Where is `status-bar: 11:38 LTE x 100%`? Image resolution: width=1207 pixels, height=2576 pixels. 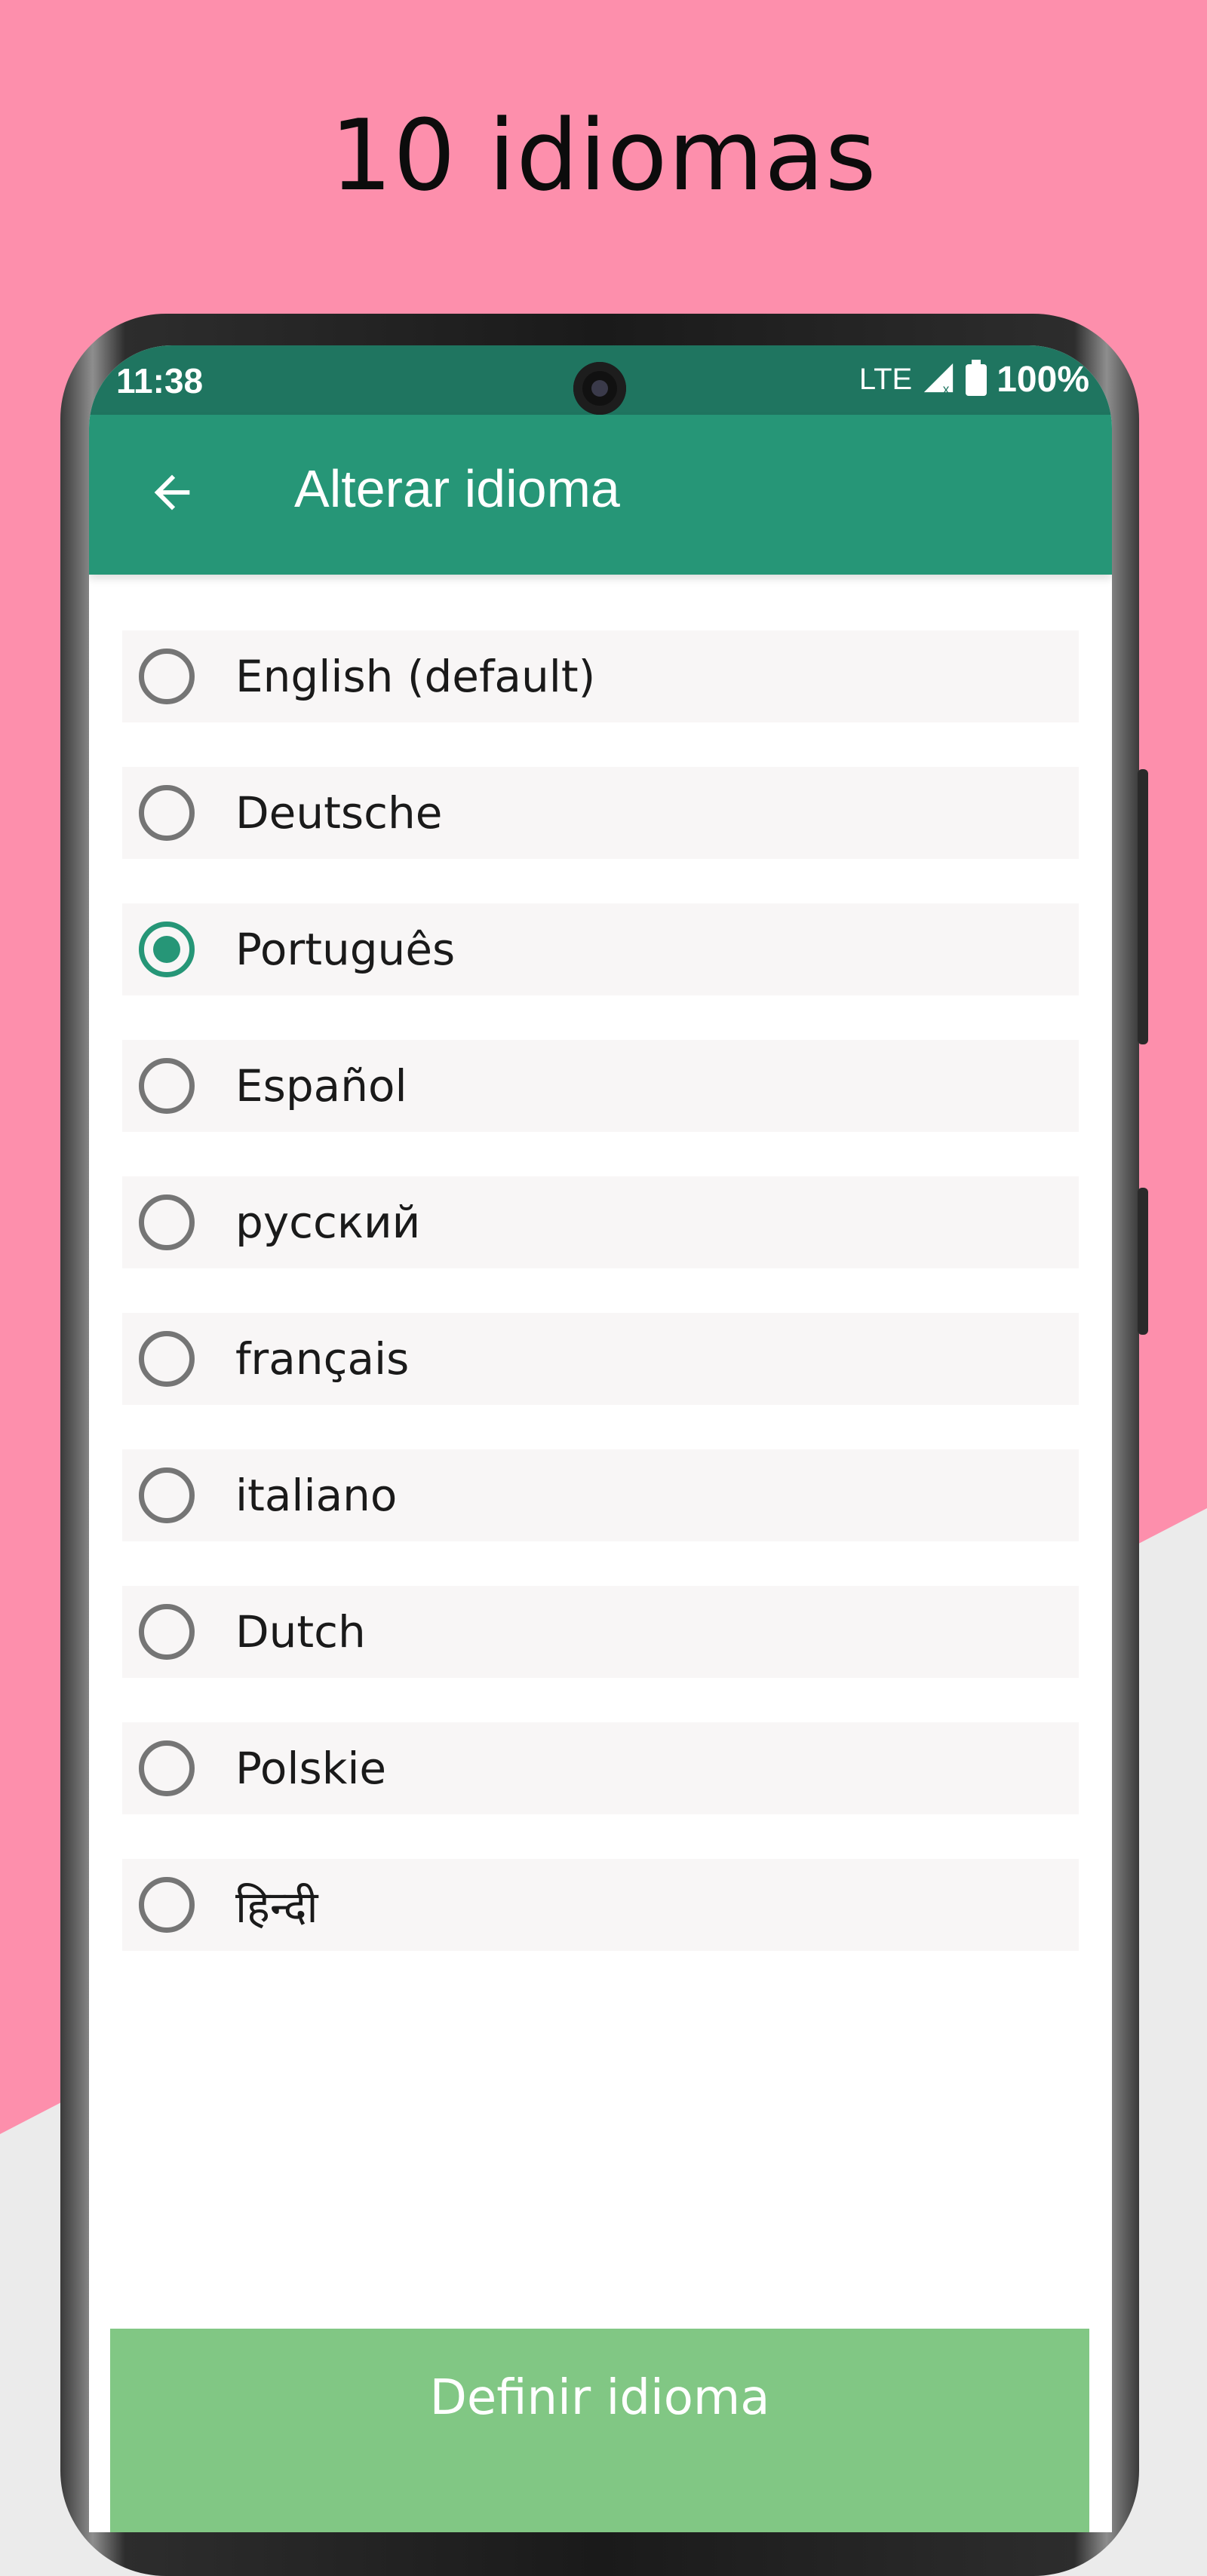
status-bar: 11:38 LTE x 100% is located at coordinates (600, 380).